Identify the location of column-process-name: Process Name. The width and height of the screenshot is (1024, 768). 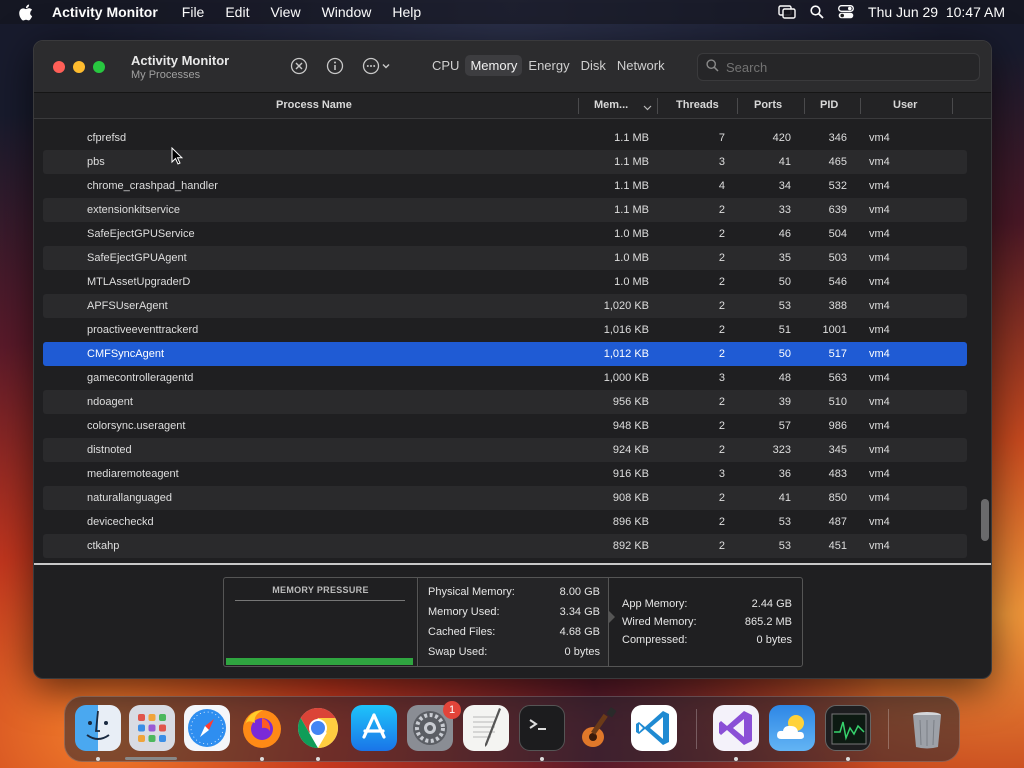
(314, 105).